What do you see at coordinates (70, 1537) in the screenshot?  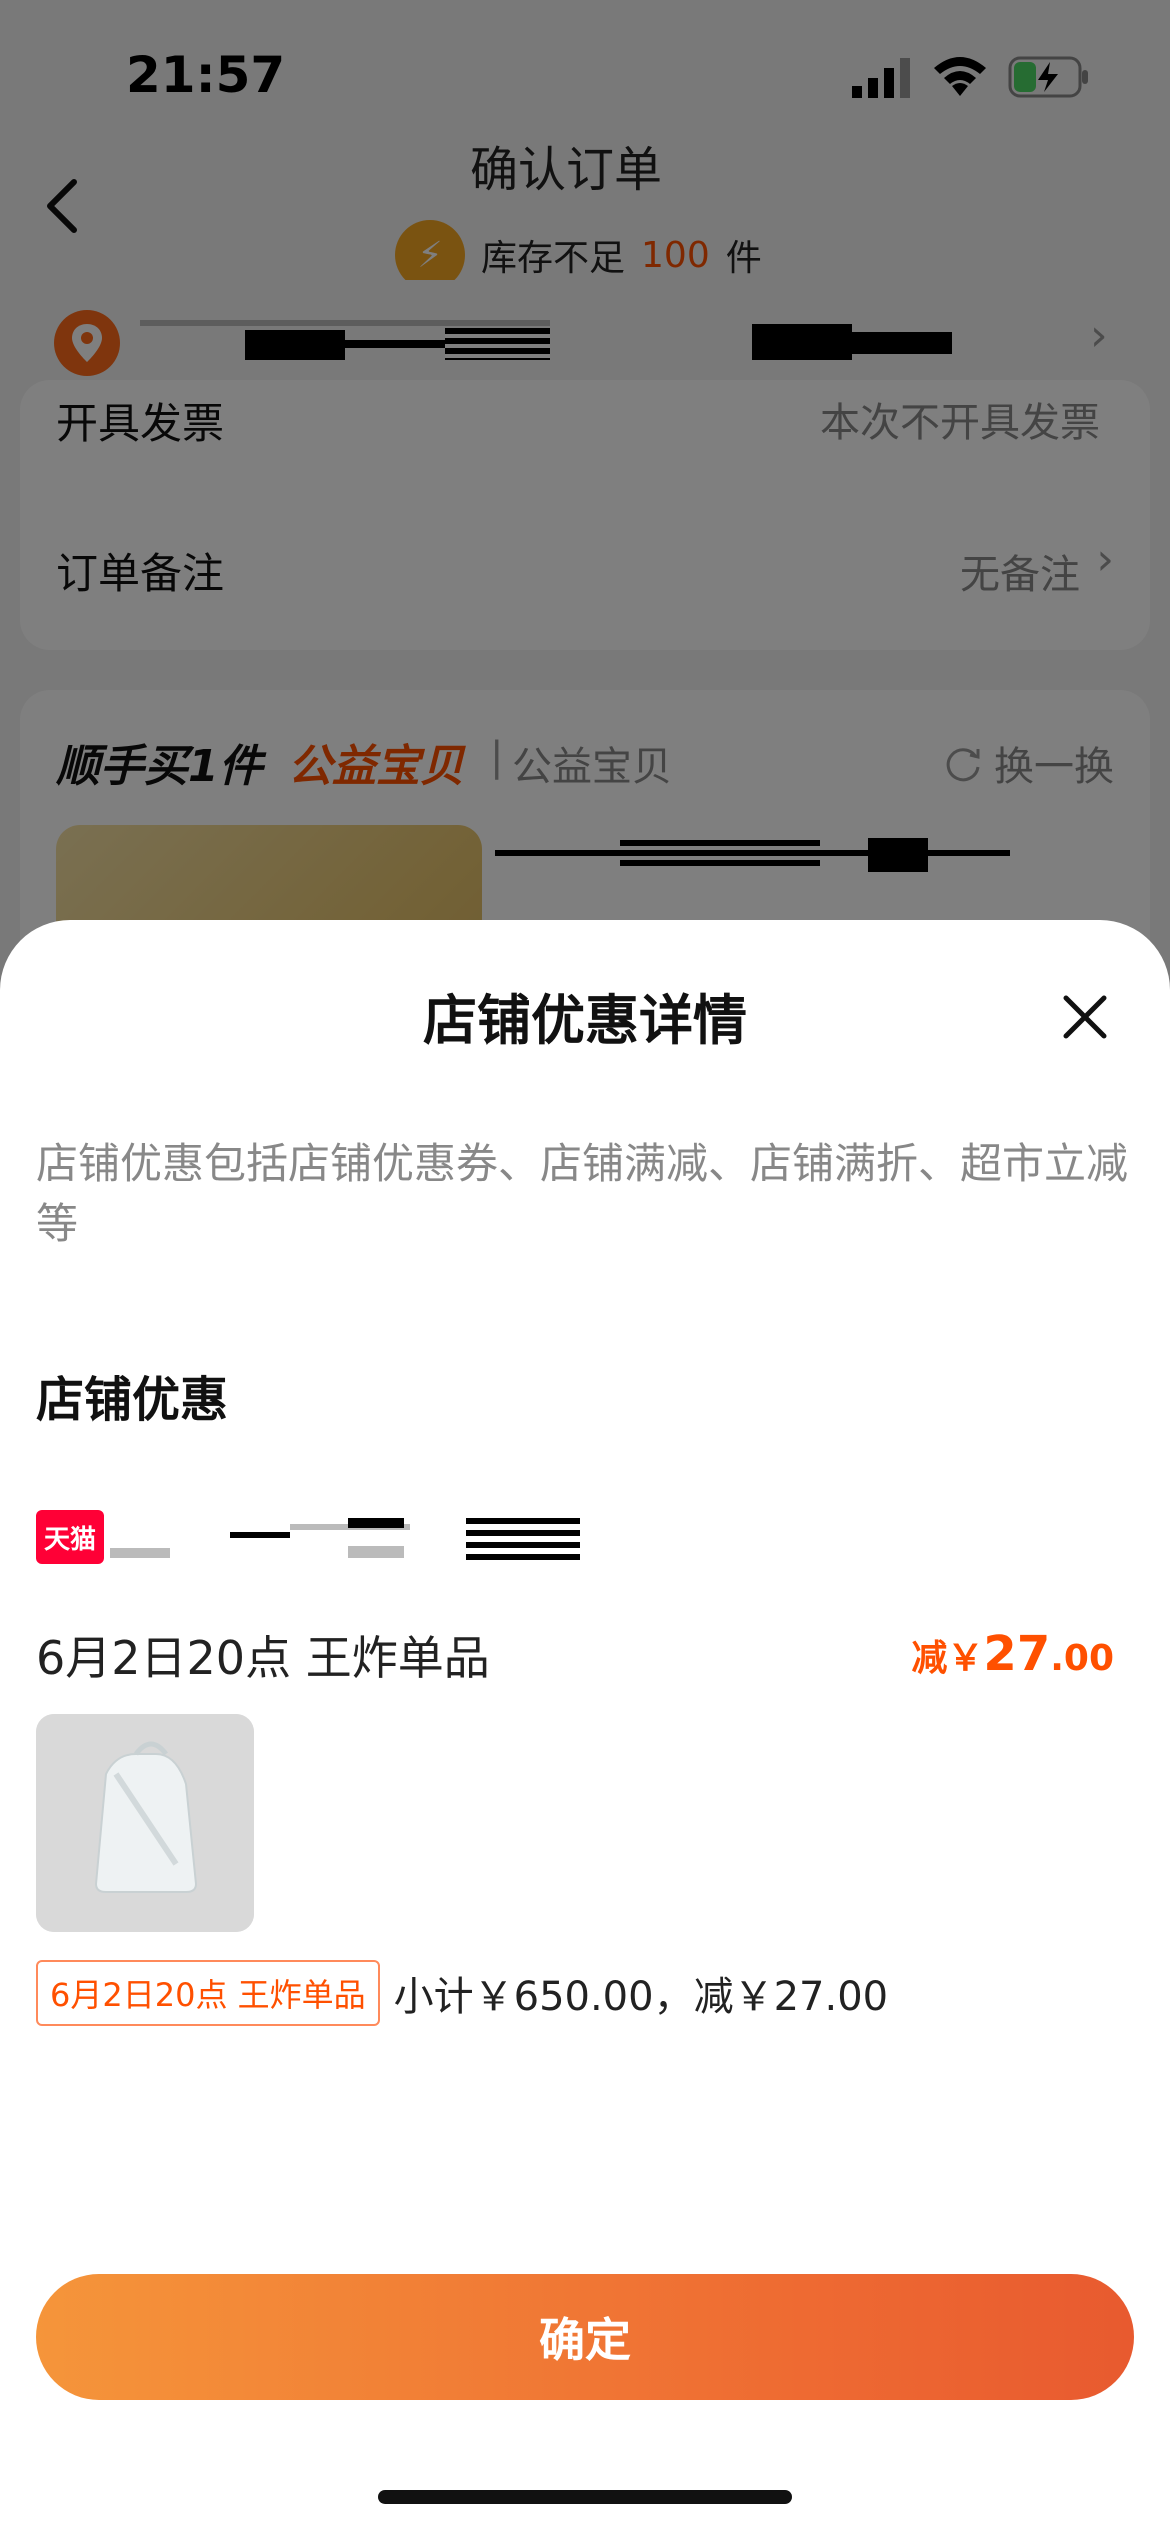 I see `tmall-logo: 天猫` at bounding box center [70, 1537].